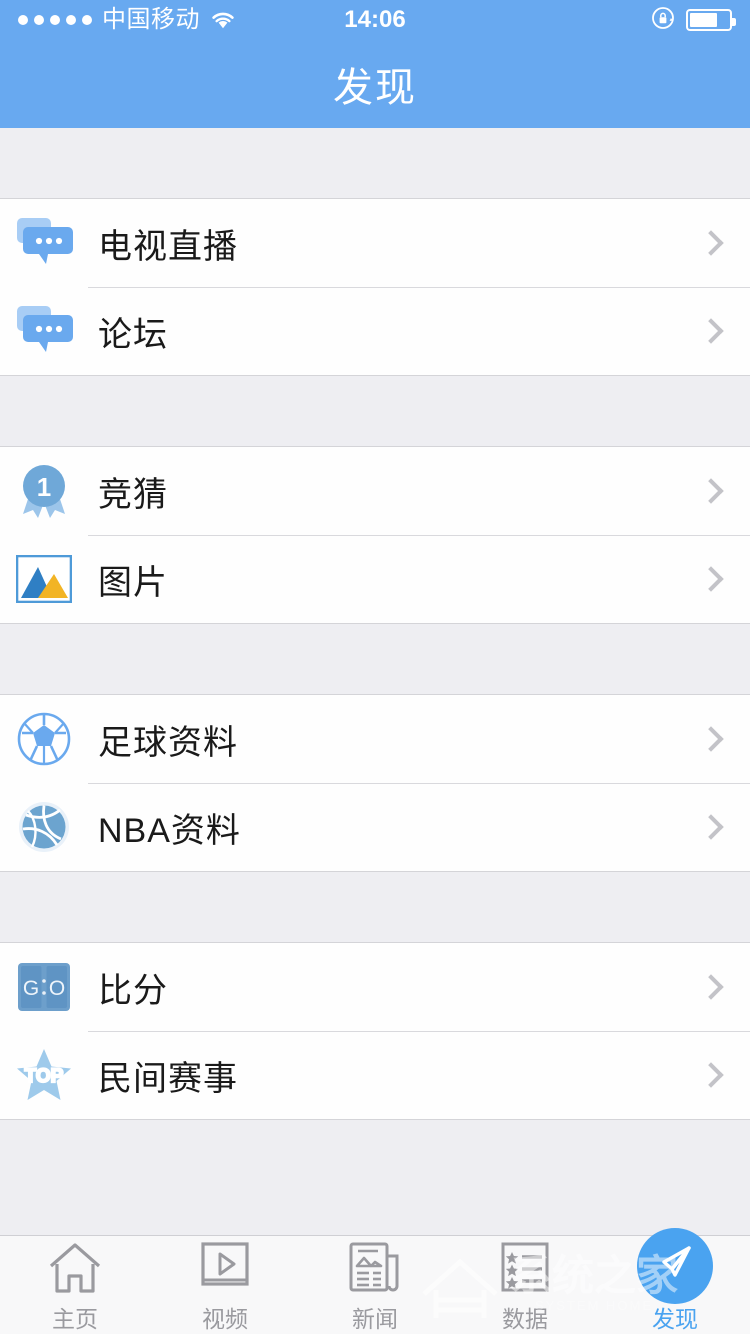  I want to click on tab-label: 发现, so click(675, 1319).